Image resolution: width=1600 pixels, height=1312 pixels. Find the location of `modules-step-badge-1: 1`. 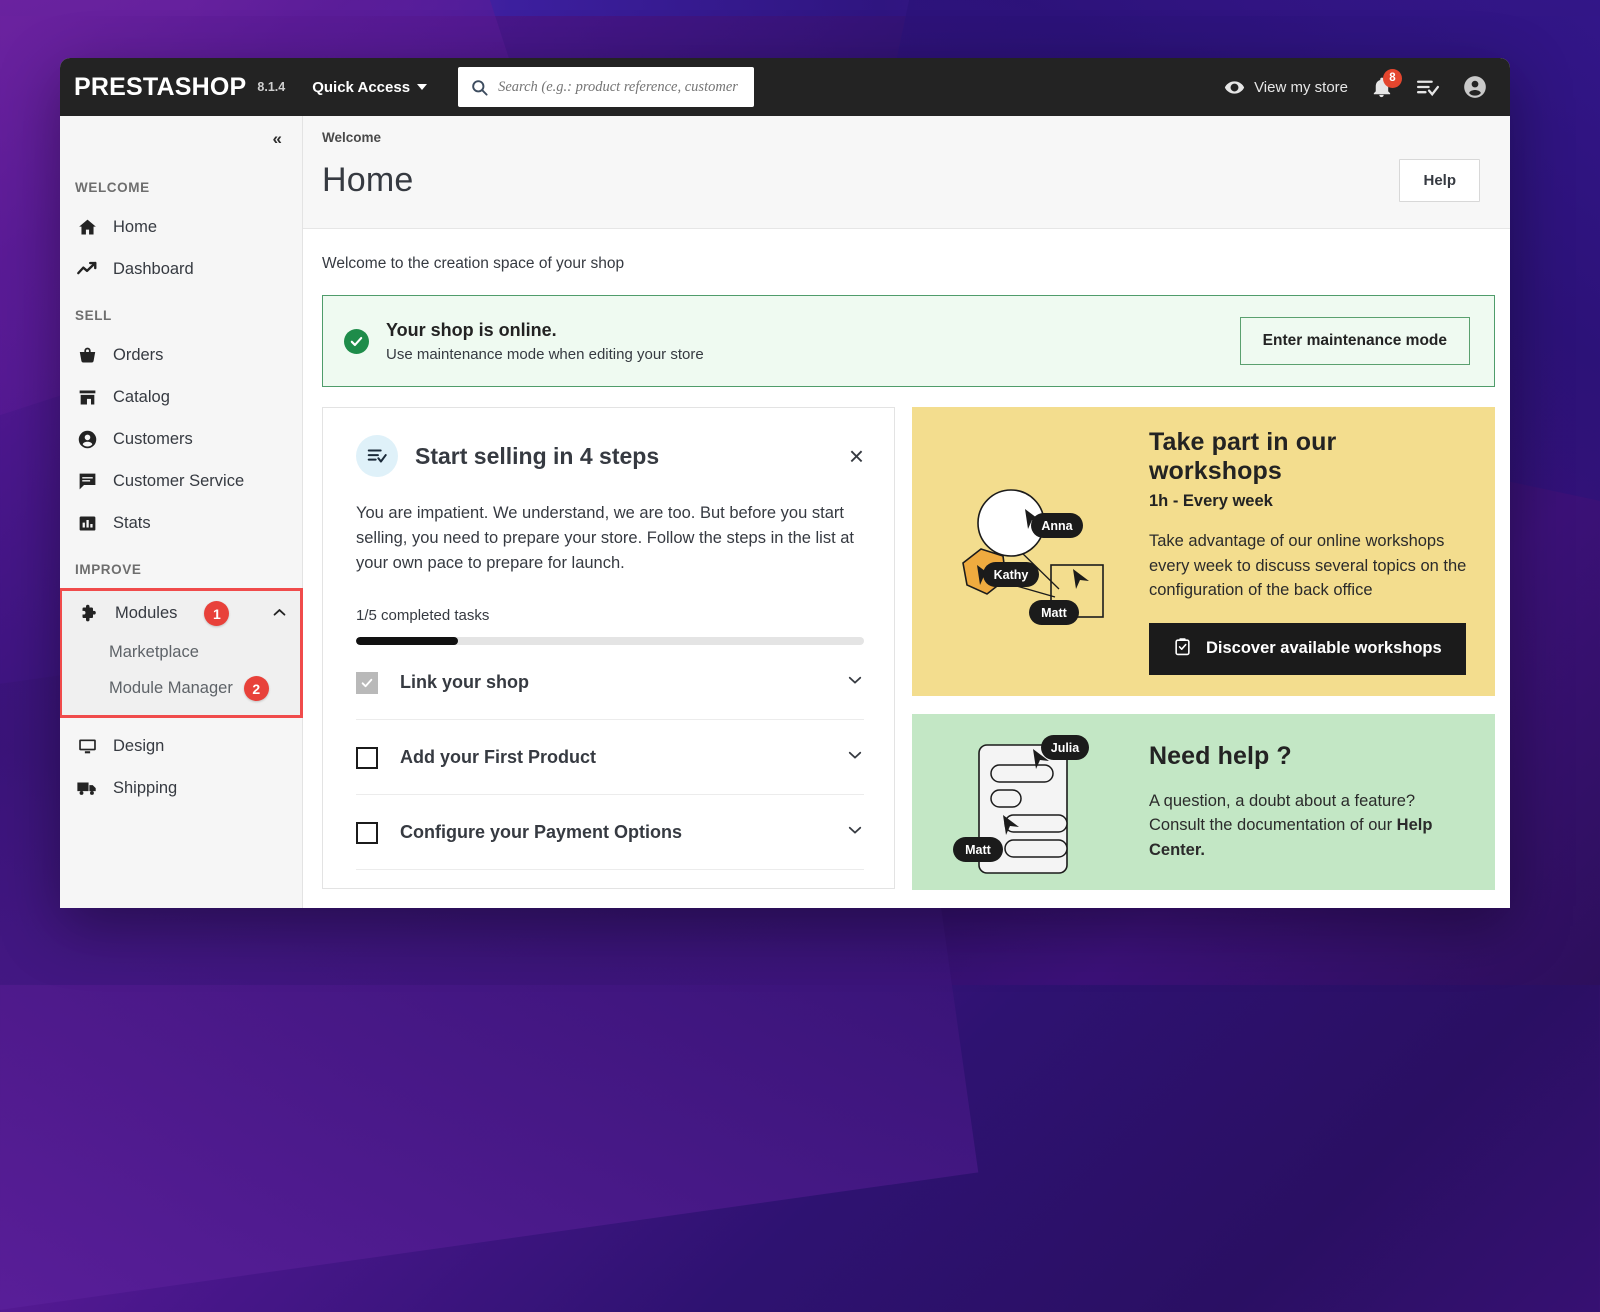

modules-step-badge-1: 1 is located at coordinates (217, 613).